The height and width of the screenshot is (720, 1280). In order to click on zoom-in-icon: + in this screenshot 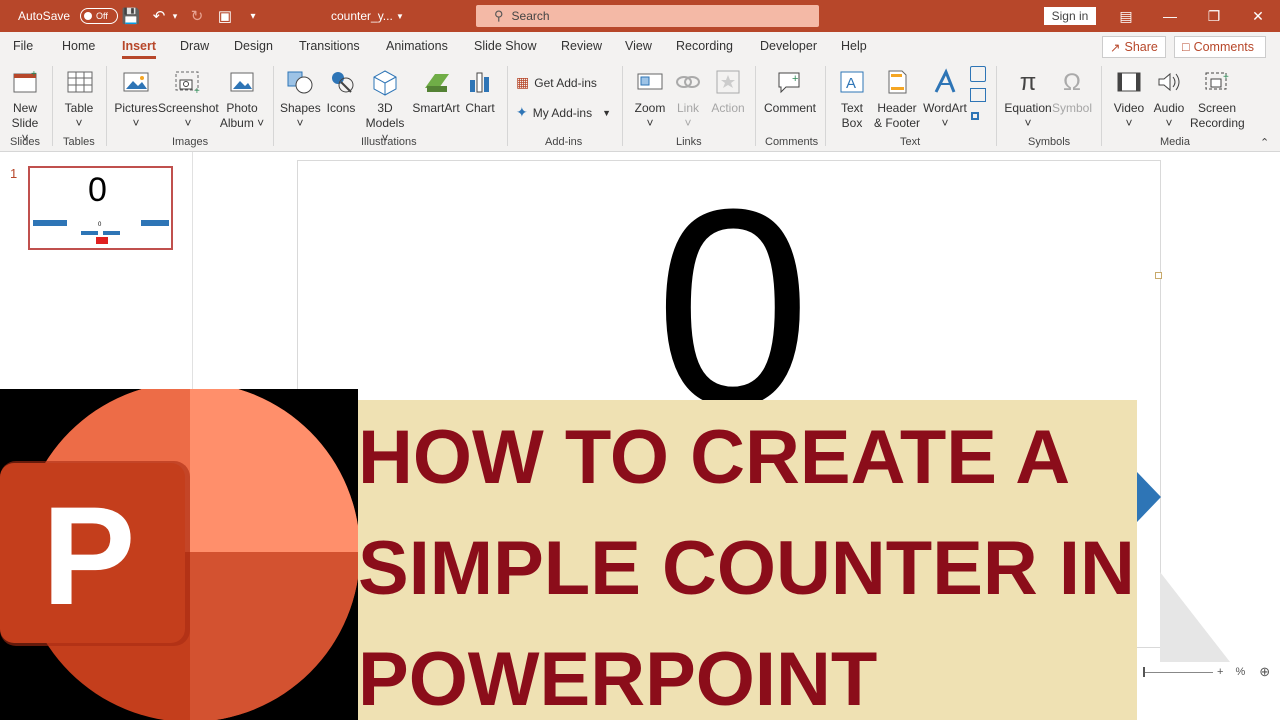, I will do `click(1220, 672)`.